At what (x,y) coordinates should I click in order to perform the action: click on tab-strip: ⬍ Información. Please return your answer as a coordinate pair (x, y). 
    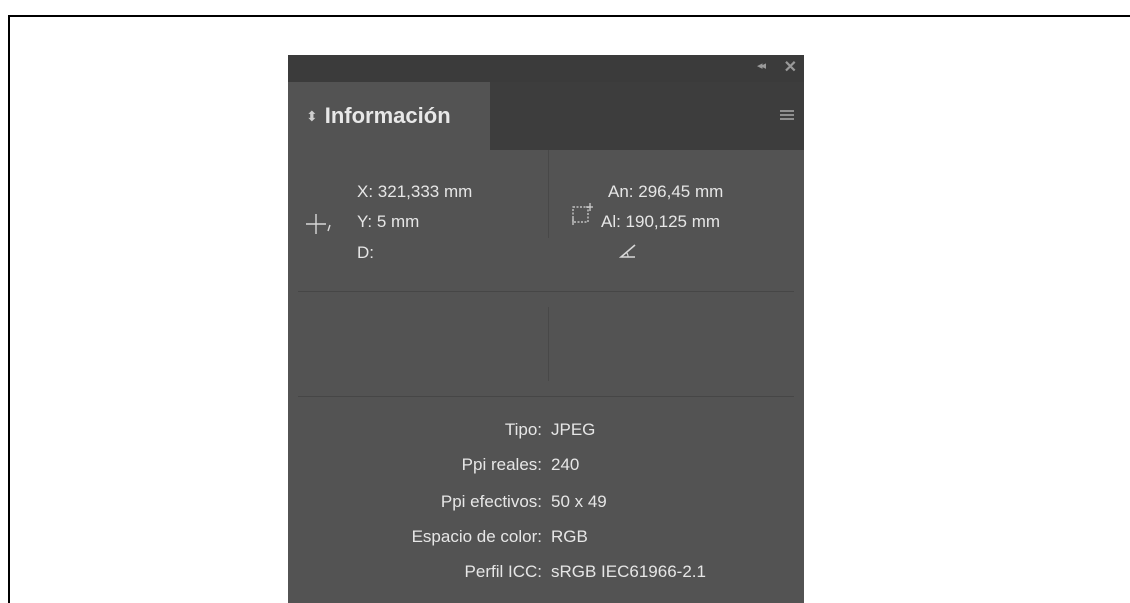
    Looking at the image, I should click on (546, 116).